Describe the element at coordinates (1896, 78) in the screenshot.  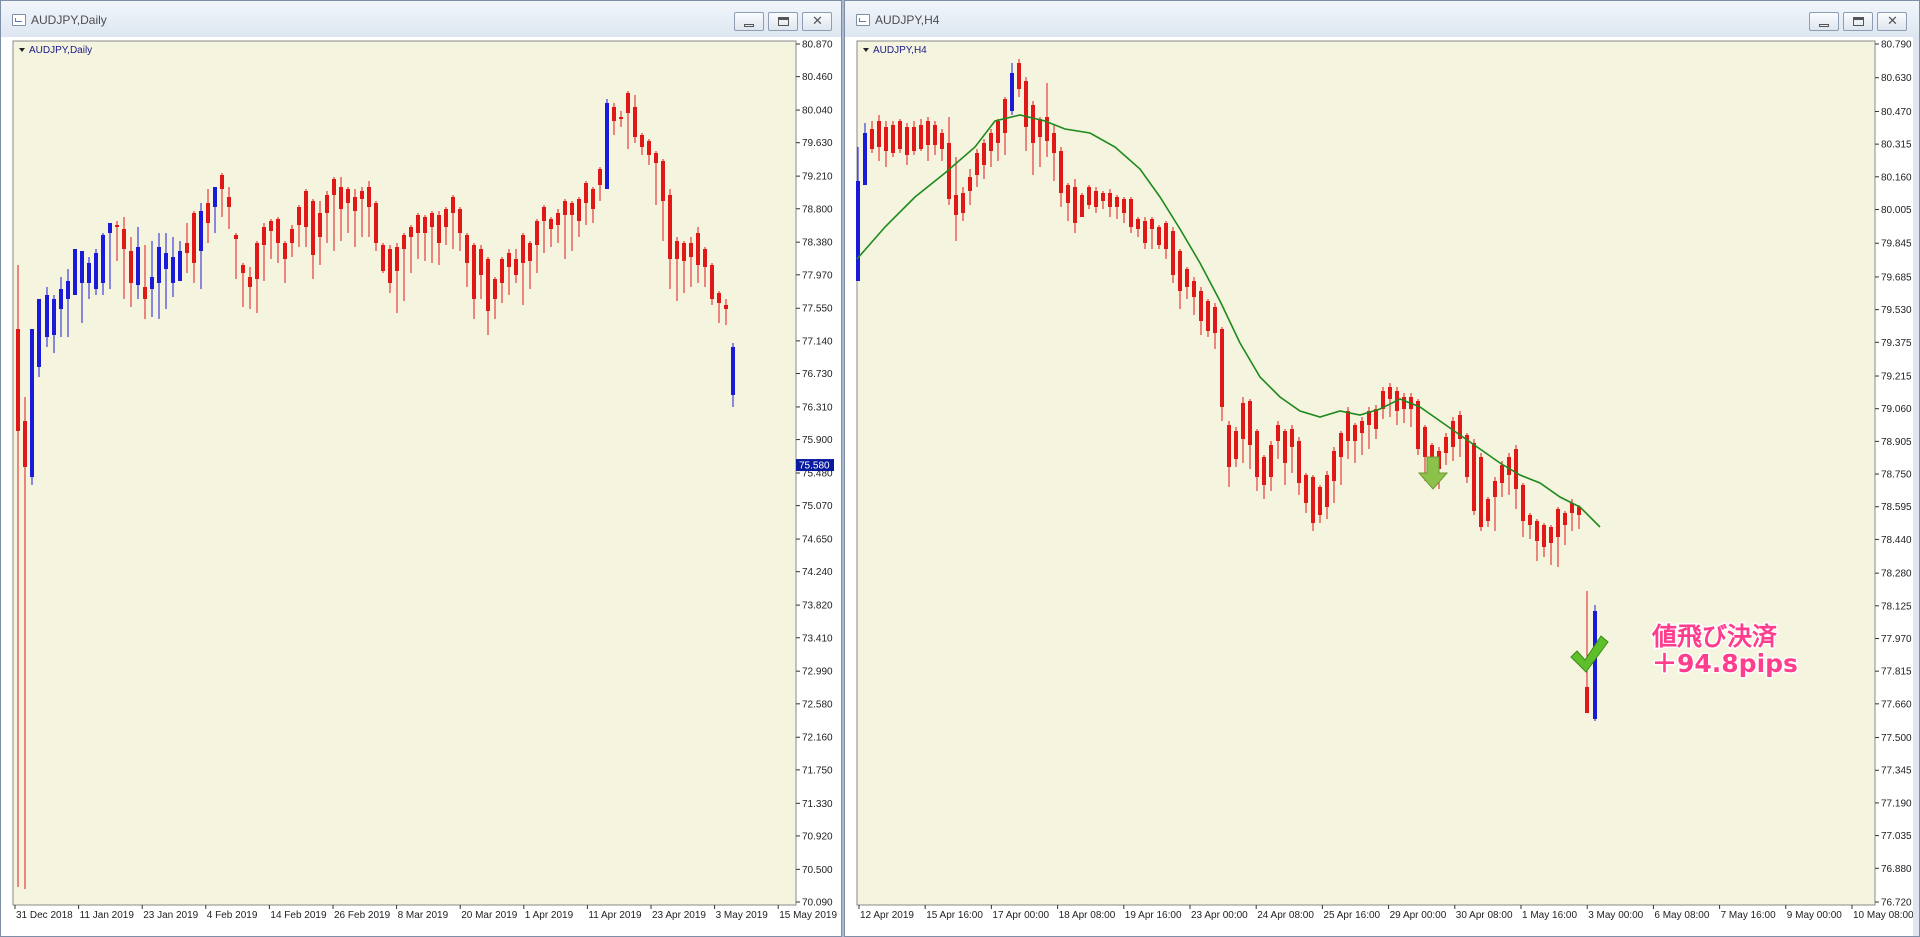
I see `price-label: 80.630` at that location.